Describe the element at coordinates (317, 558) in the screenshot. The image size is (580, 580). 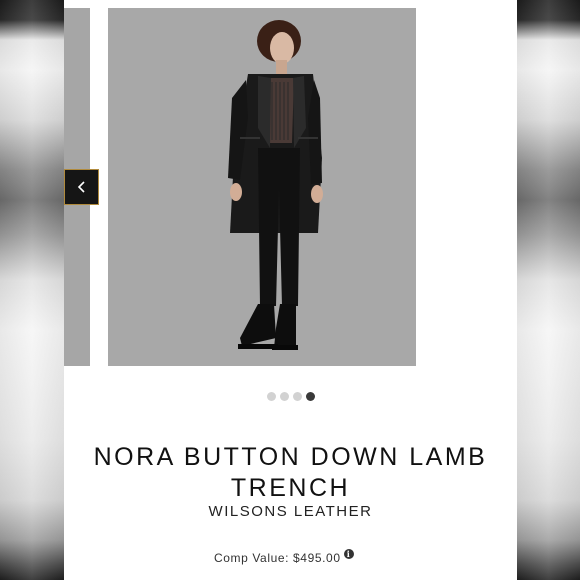
I see `comp-value-amount: $495.00` at that location.